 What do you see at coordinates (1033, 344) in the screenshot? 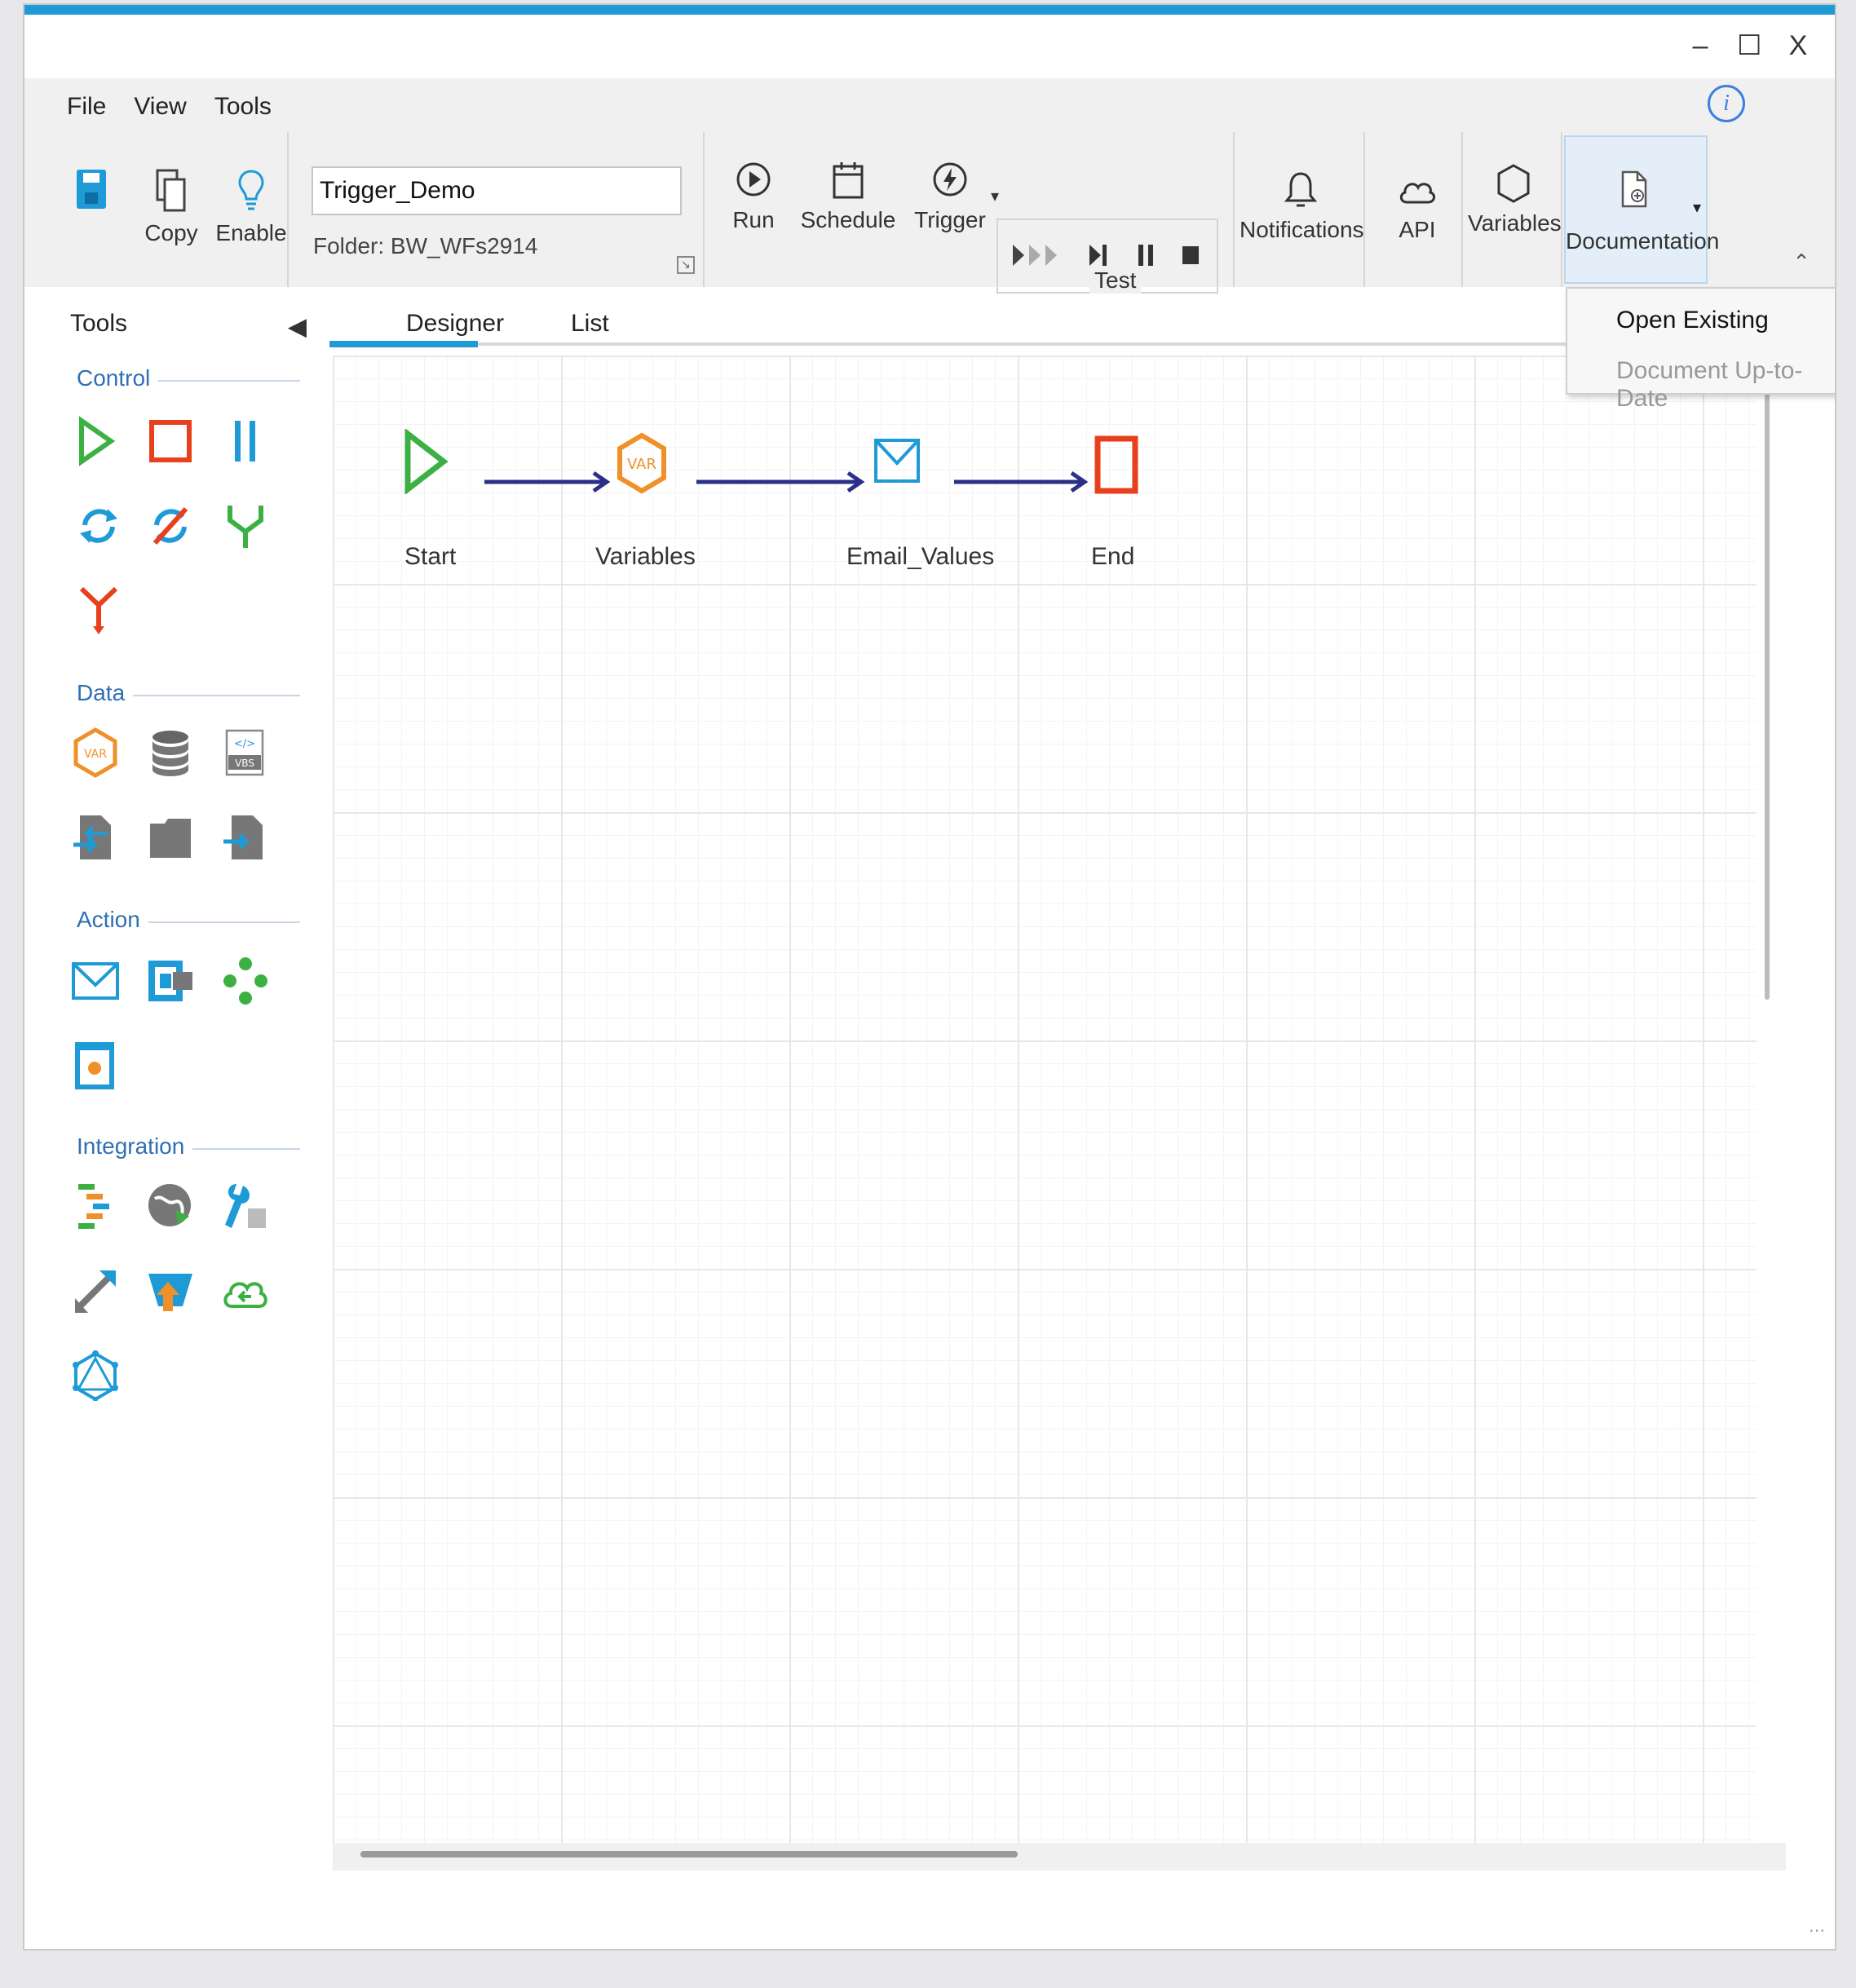
I see `tab-strip-line` at bounding box center [1033, 344].